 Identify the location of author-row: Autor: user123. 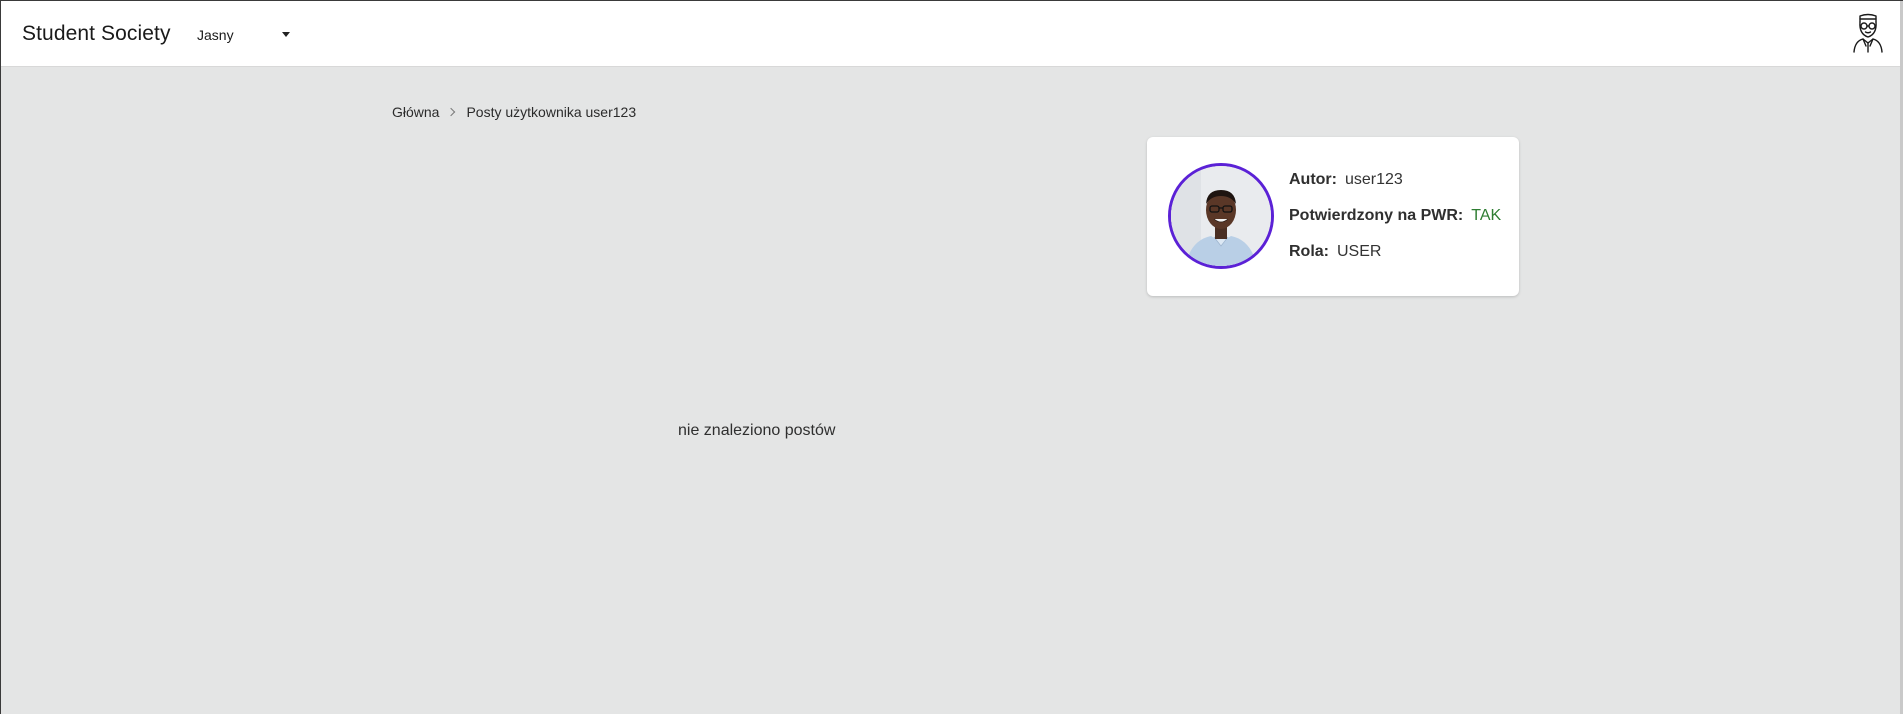
(1346, 180).